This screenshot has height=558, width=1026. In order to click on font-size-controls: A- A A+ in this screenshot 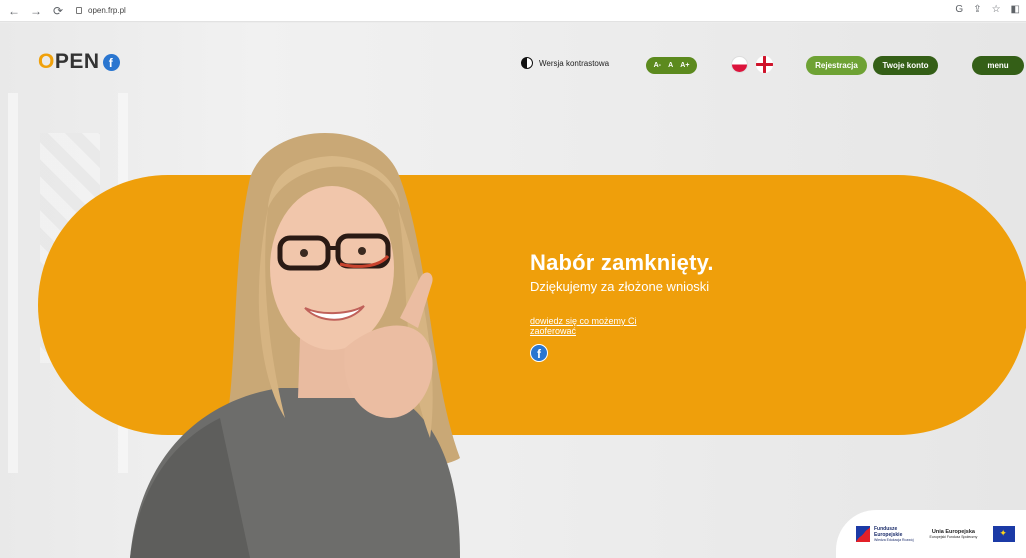, I will do `click(671, 65)`.